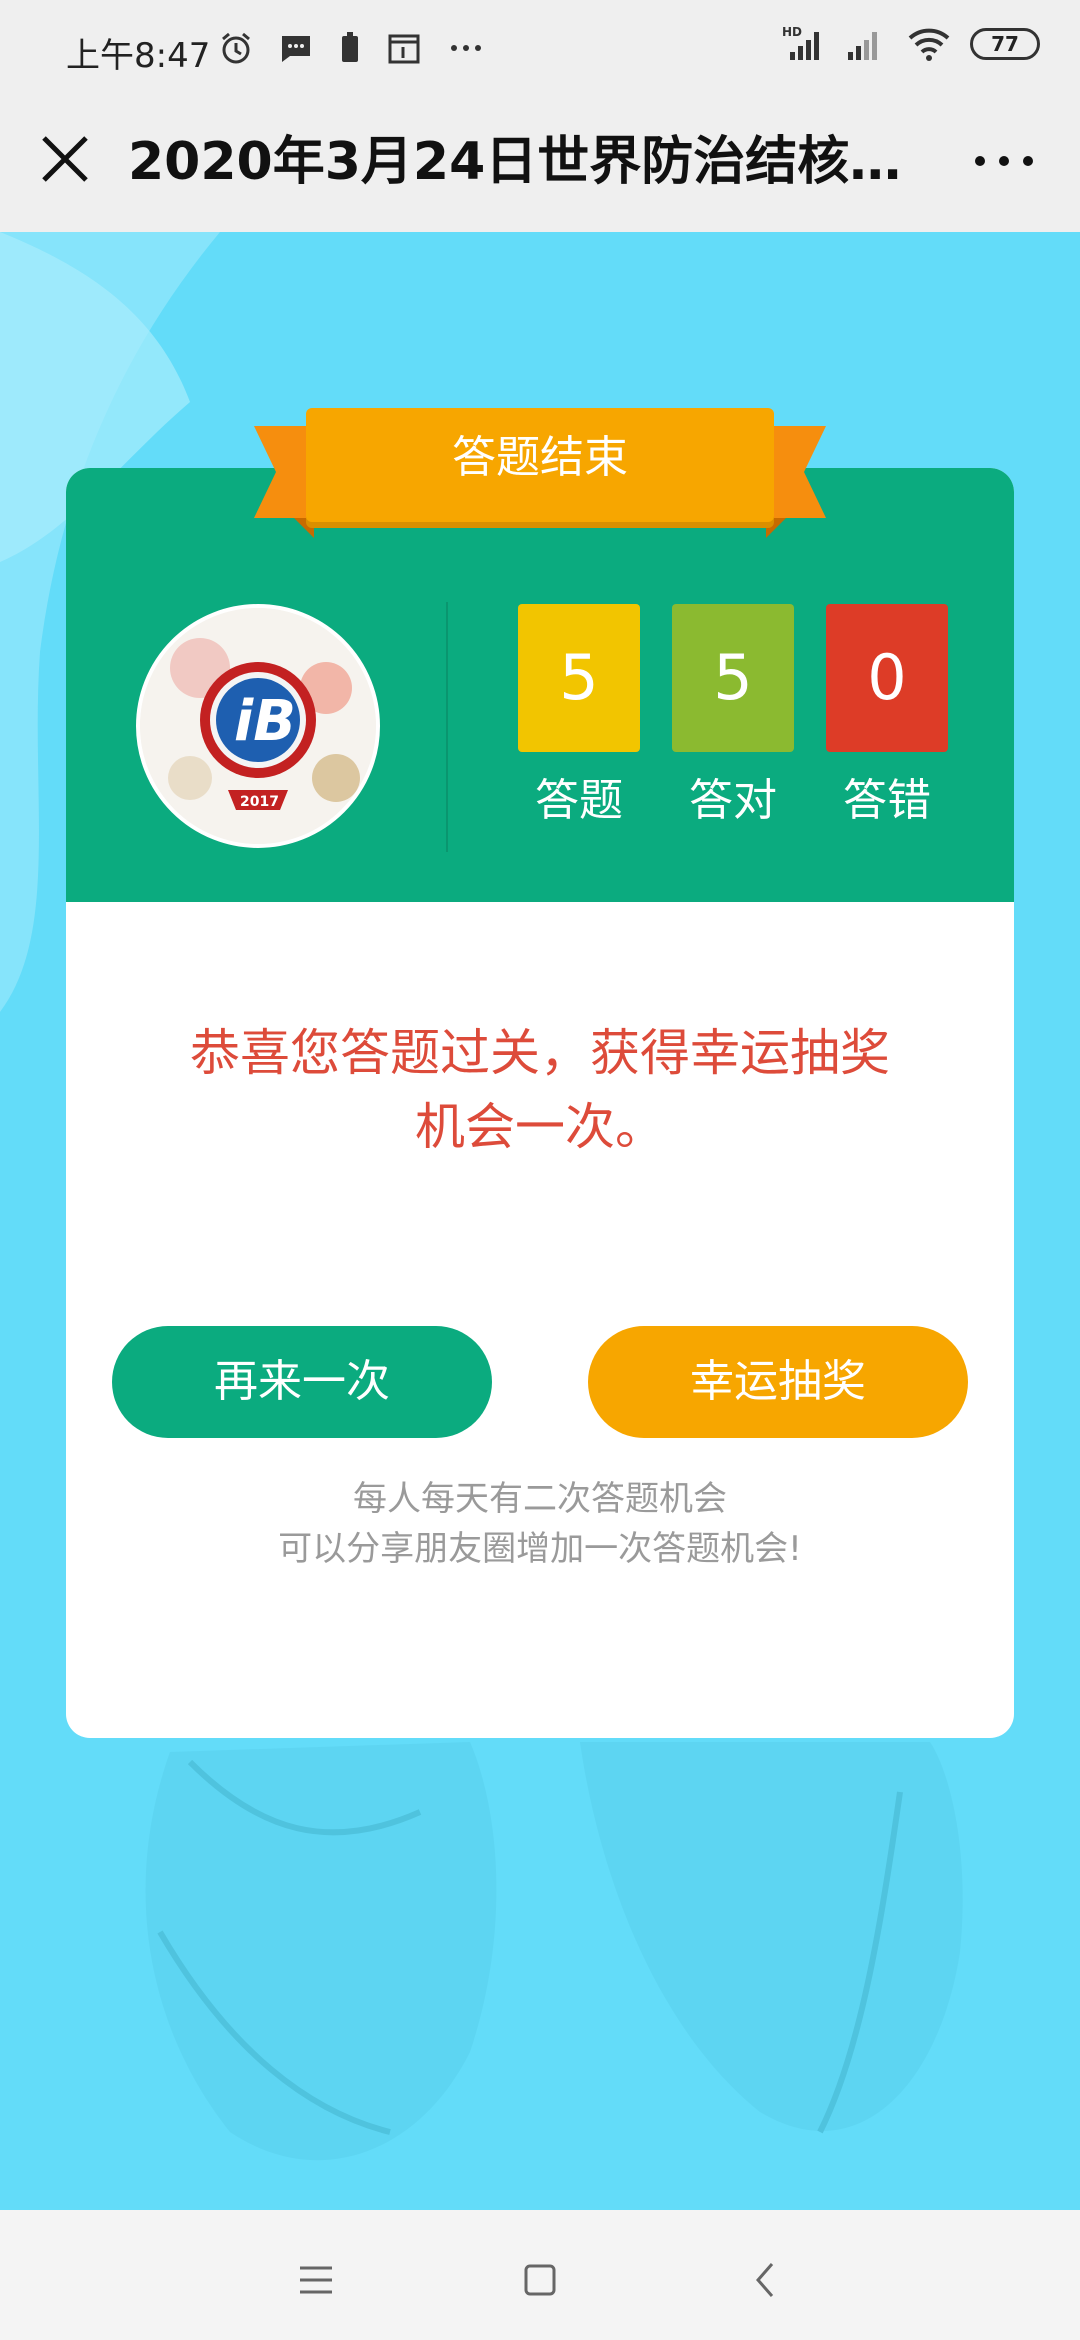 Image resolution: width=1080 pixels, height=2340 pixels. I want to click on status-icons, so click(352, 48).